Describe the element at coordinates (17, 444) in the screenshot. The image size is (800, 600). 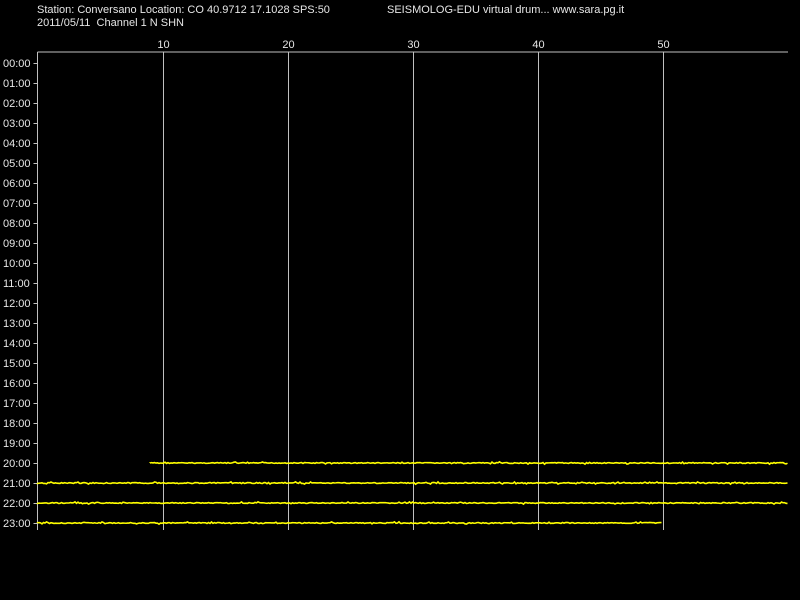
I see `y-tick-label-1900: 19:00` at that location.